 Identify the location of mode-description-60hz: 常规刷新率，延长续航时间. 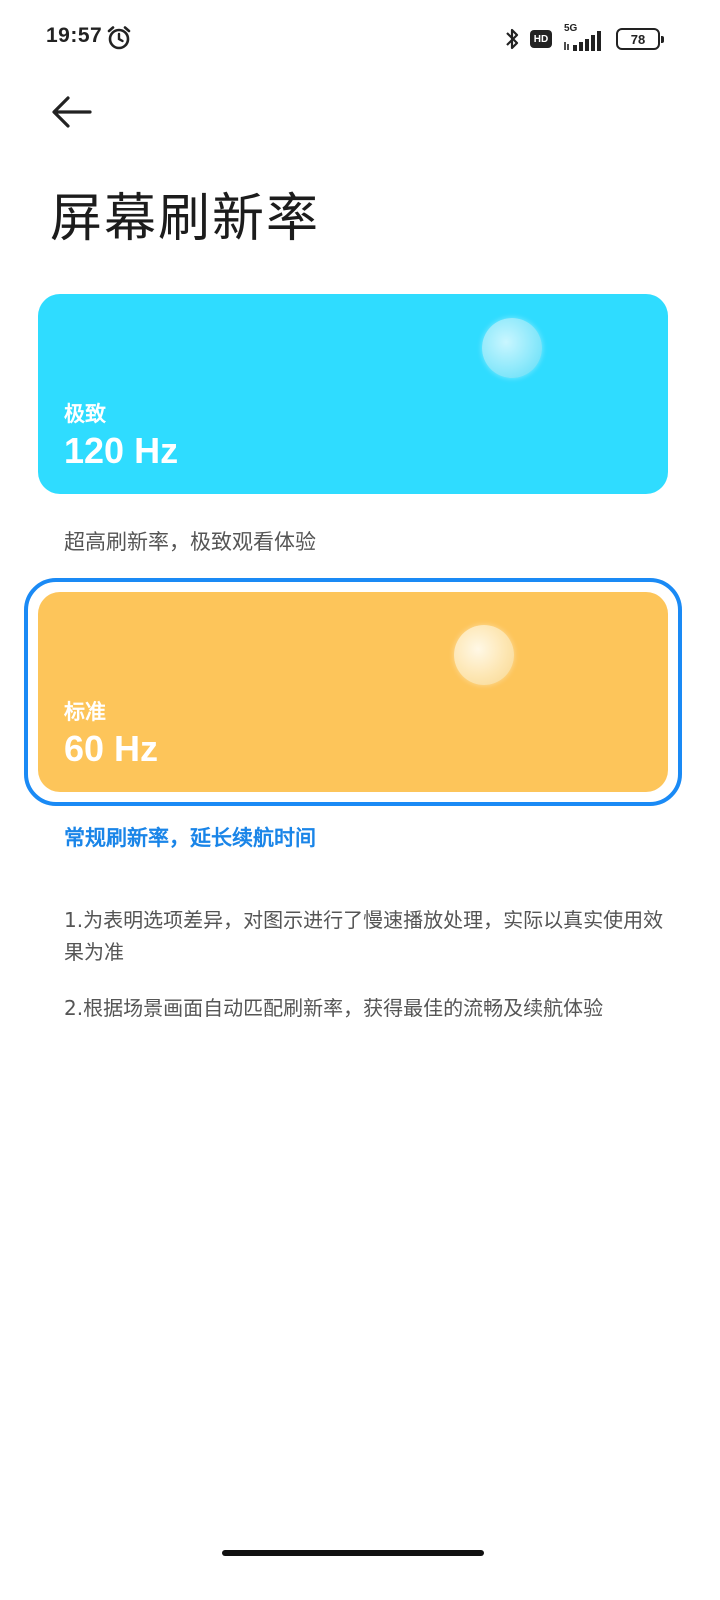
(190, 838).